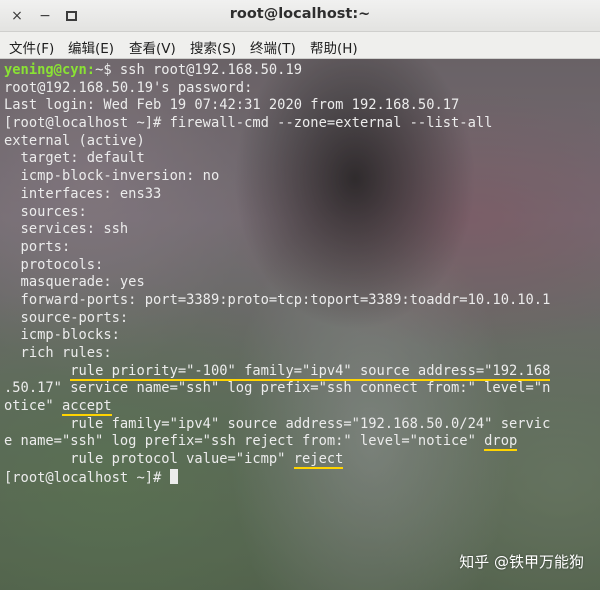 This screenshot has width=600, height=590. What do you see at coordinates (277, 195) in the screenshot?
I see `terminal-line: interfaces: ens33` at bounding box center [277, 195].